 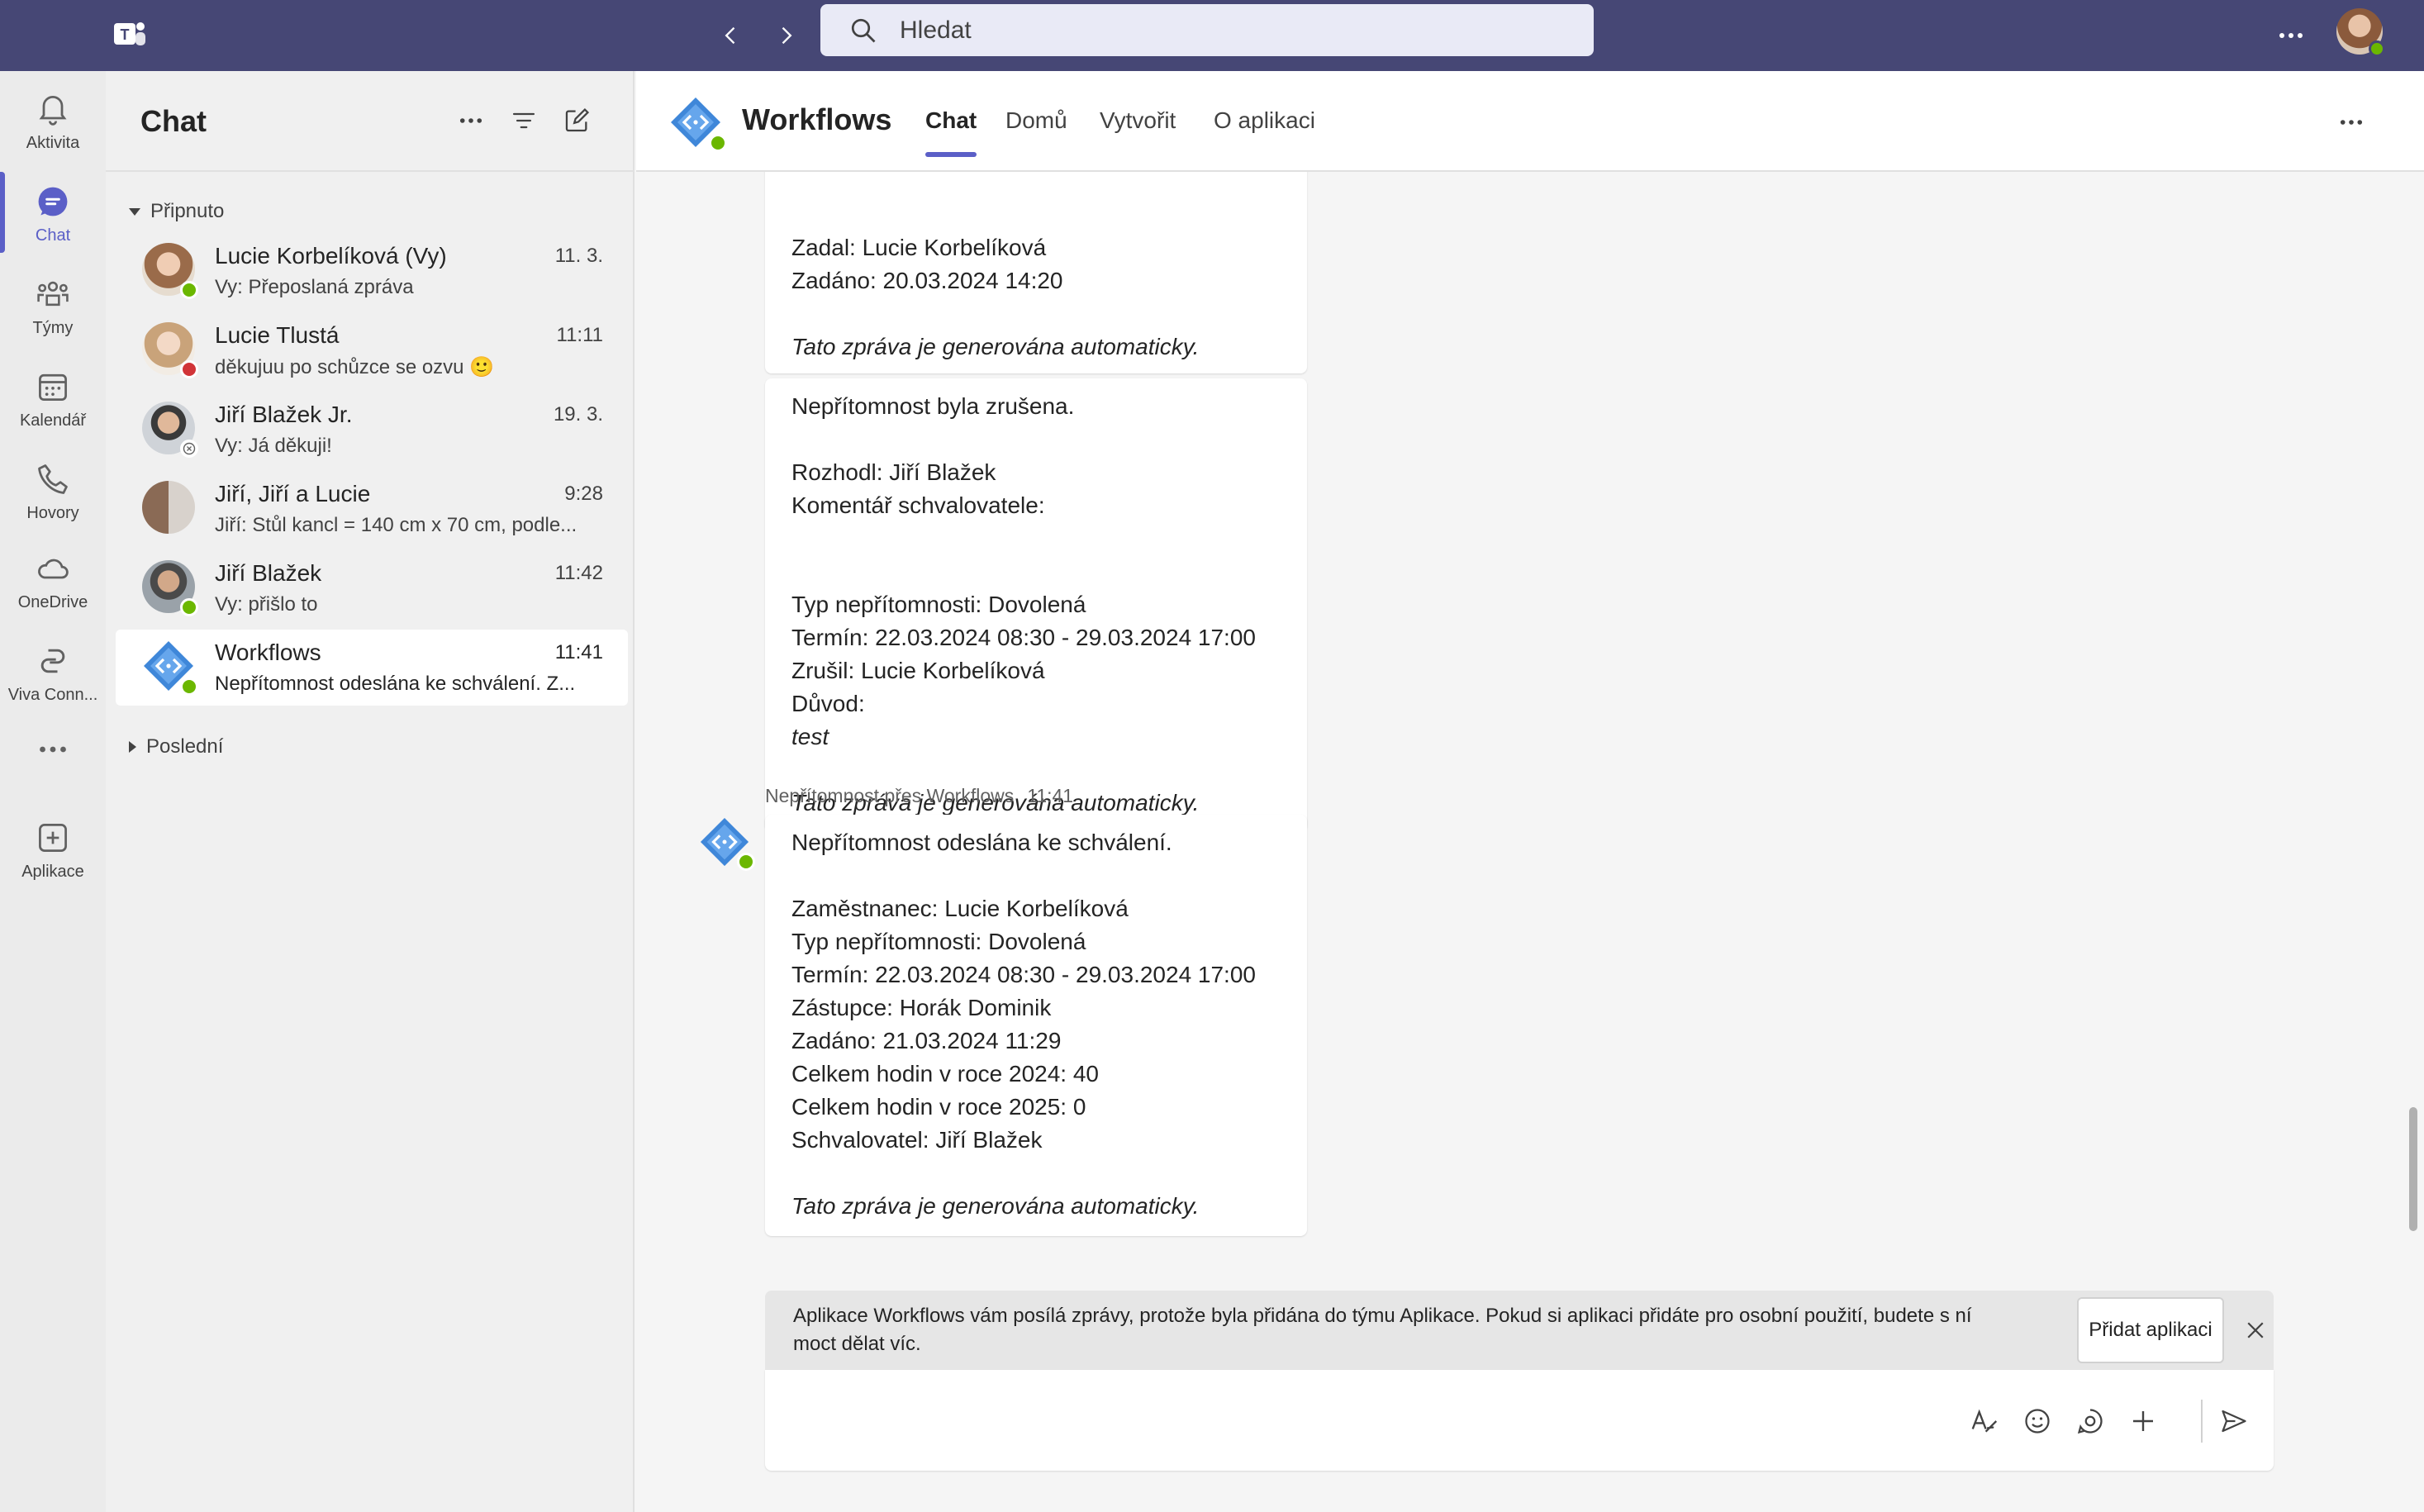 What do you see at coordinates (372, 430) in the screenshot?
I see `chat-list-item: Jiří Blažek Jr. 19. 3. Vy: Já děkuji!` at bounding box center [372, 430].